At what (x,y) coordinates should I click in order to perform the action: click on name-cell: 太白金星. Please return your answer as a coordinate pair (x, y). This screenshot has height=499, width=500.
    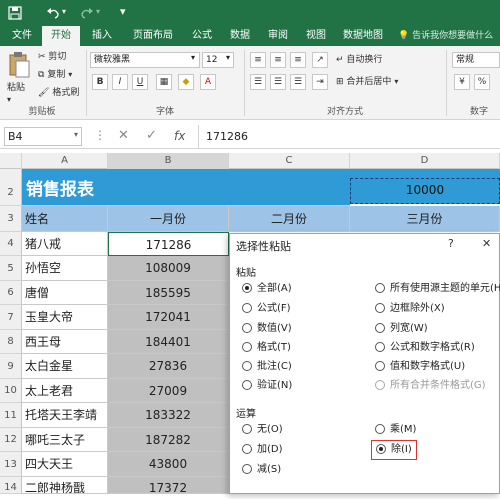
    Looking at the image, I should click on (65, 366).